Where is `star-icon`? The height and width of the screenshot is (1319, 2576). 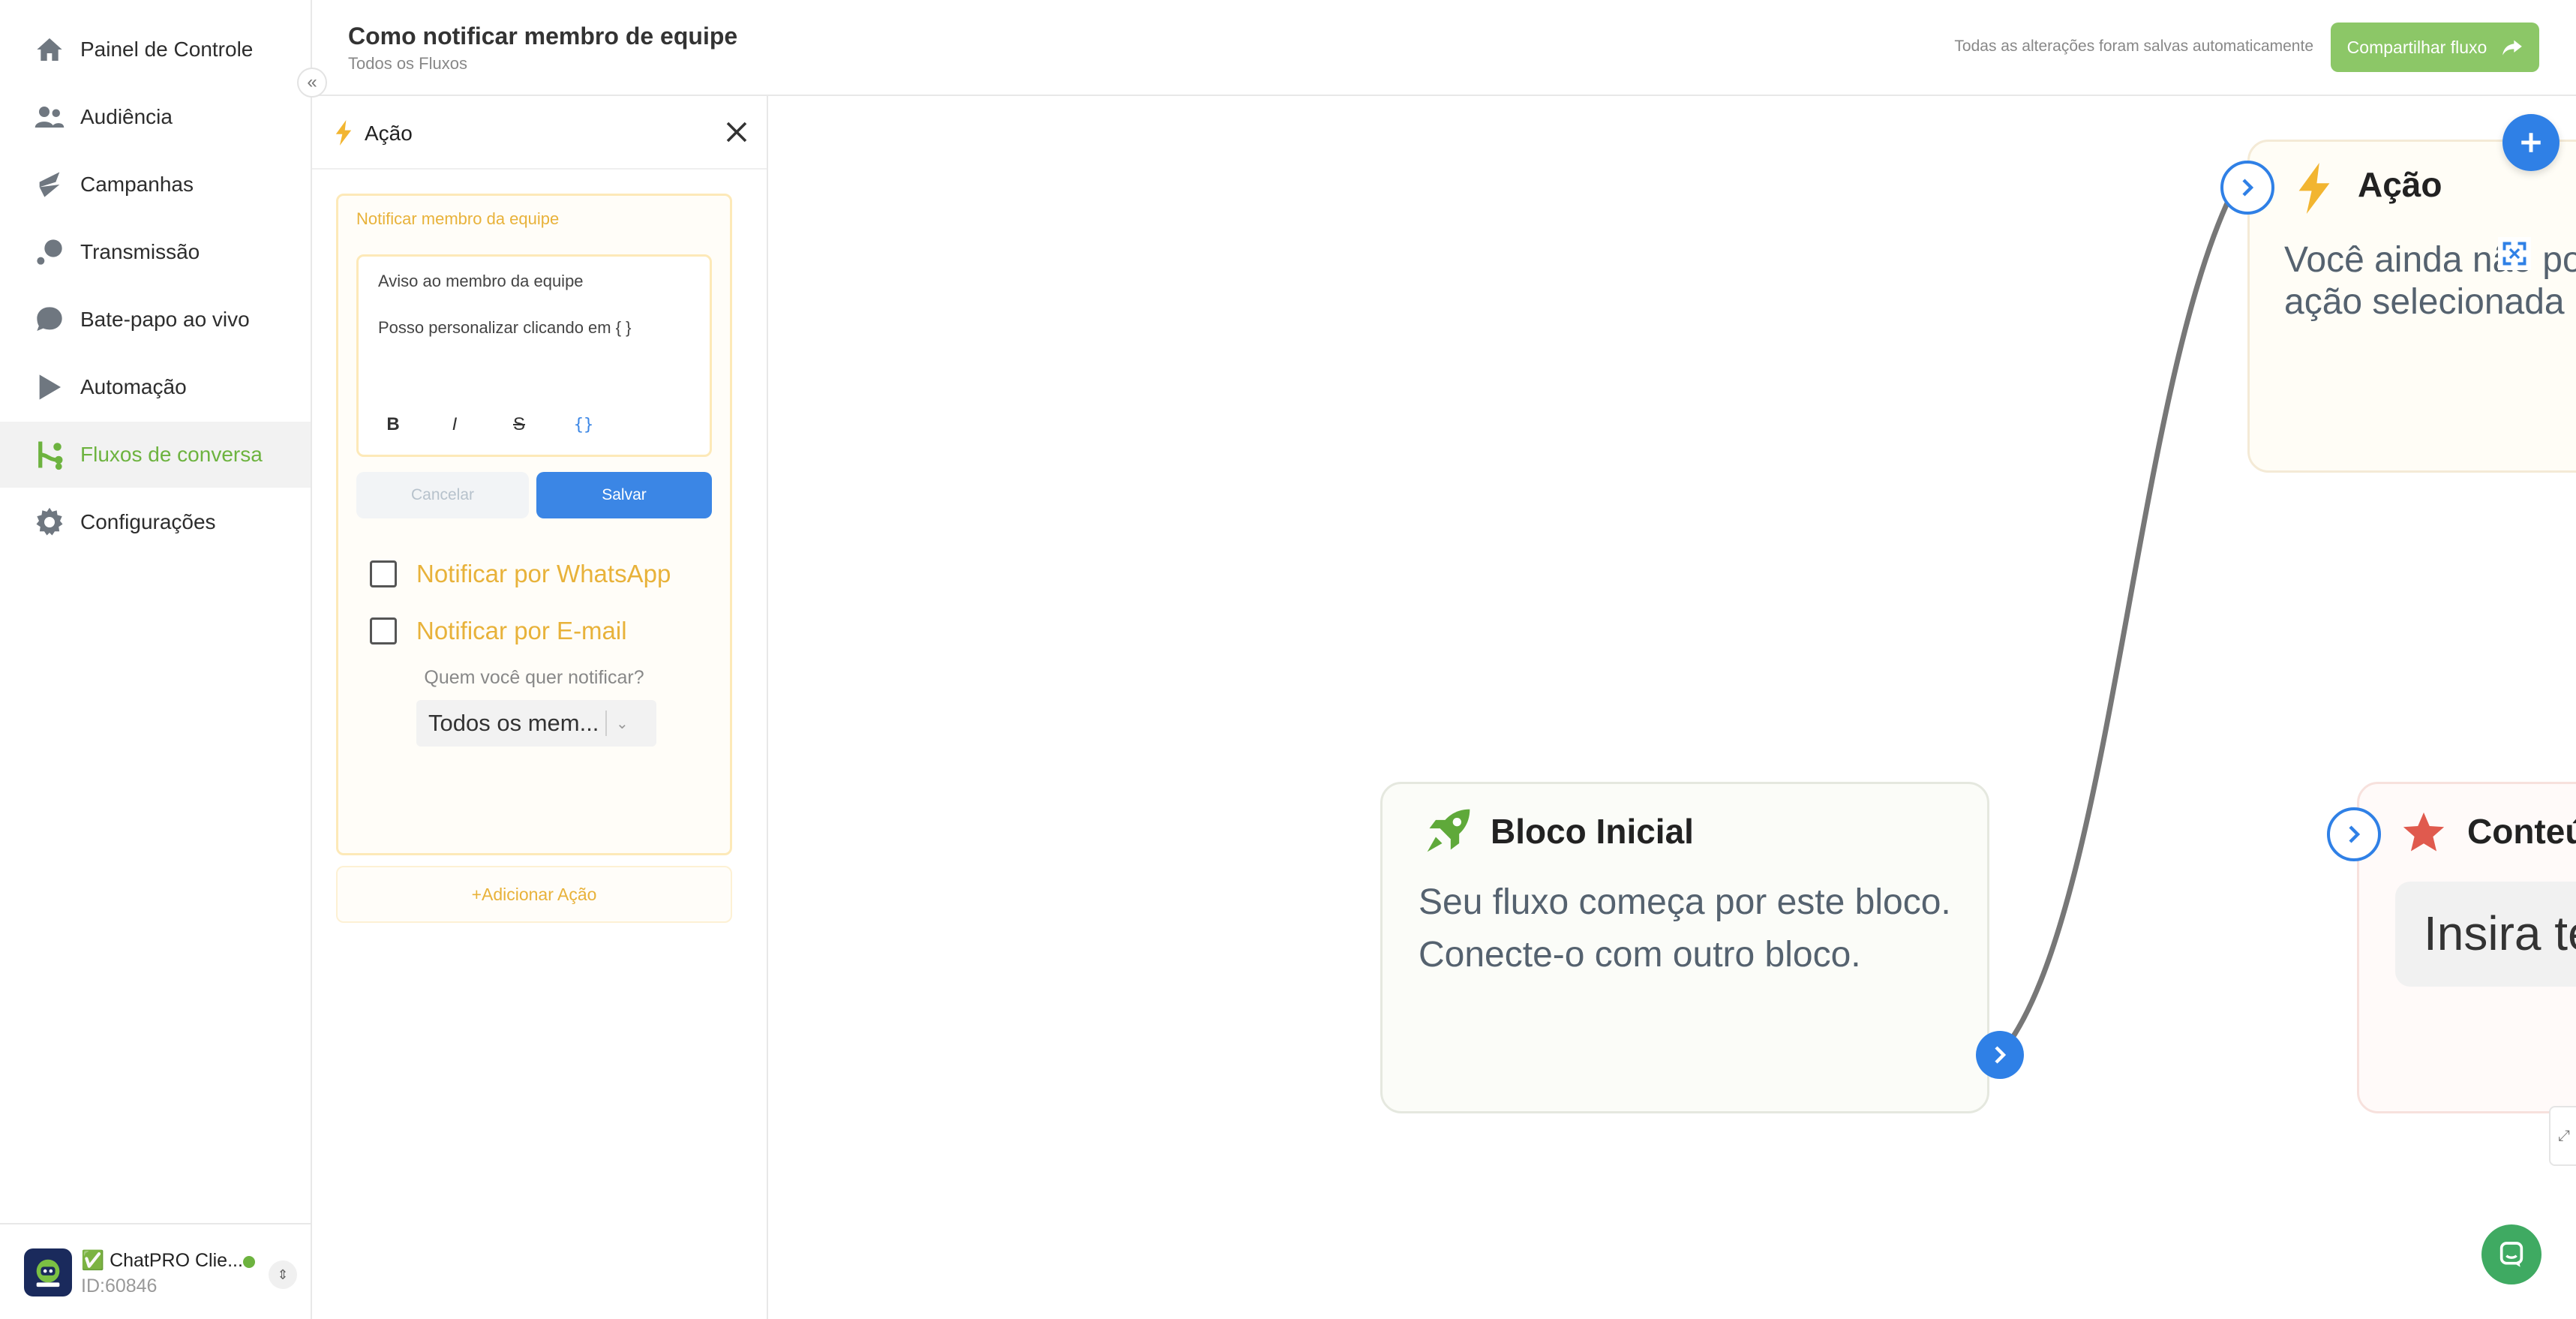
star-icon is located at coordinates (2424, 835).